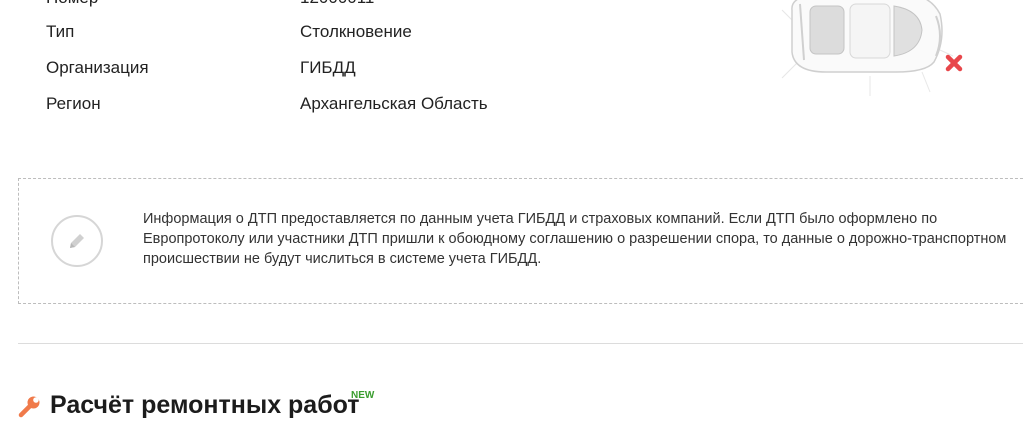  What do you see at coordinates (356, 31) in the screenshot?
I see `detail-value: Столкновение` at bounding box center [356, 31].